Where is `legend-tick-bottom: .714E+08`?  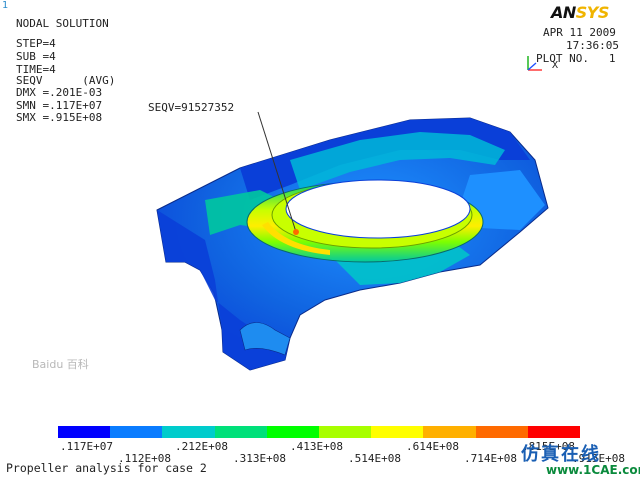
legend-tick-bottom: .714E+08 is located at coordinates (490, 458).